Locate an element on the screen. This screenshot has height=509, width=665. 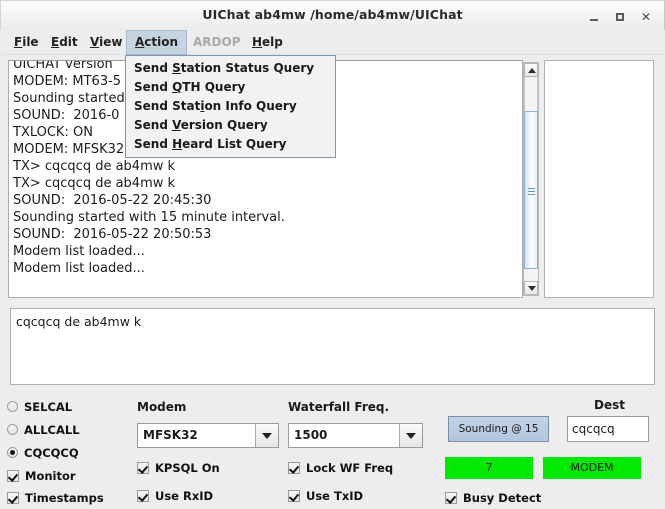
radio-allcall-label: ALLCALL is located at coordinates (52, 429).